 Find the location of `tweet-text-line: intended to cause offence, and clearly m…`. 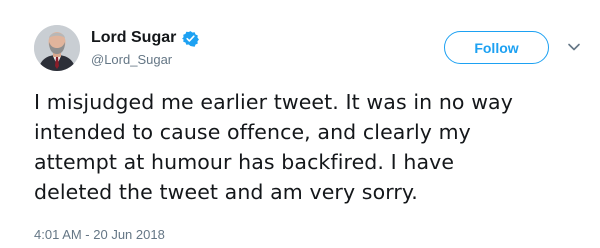

tweet-text-line: intended to cause offence, and clearly m… is located at coordinates (252, 132).